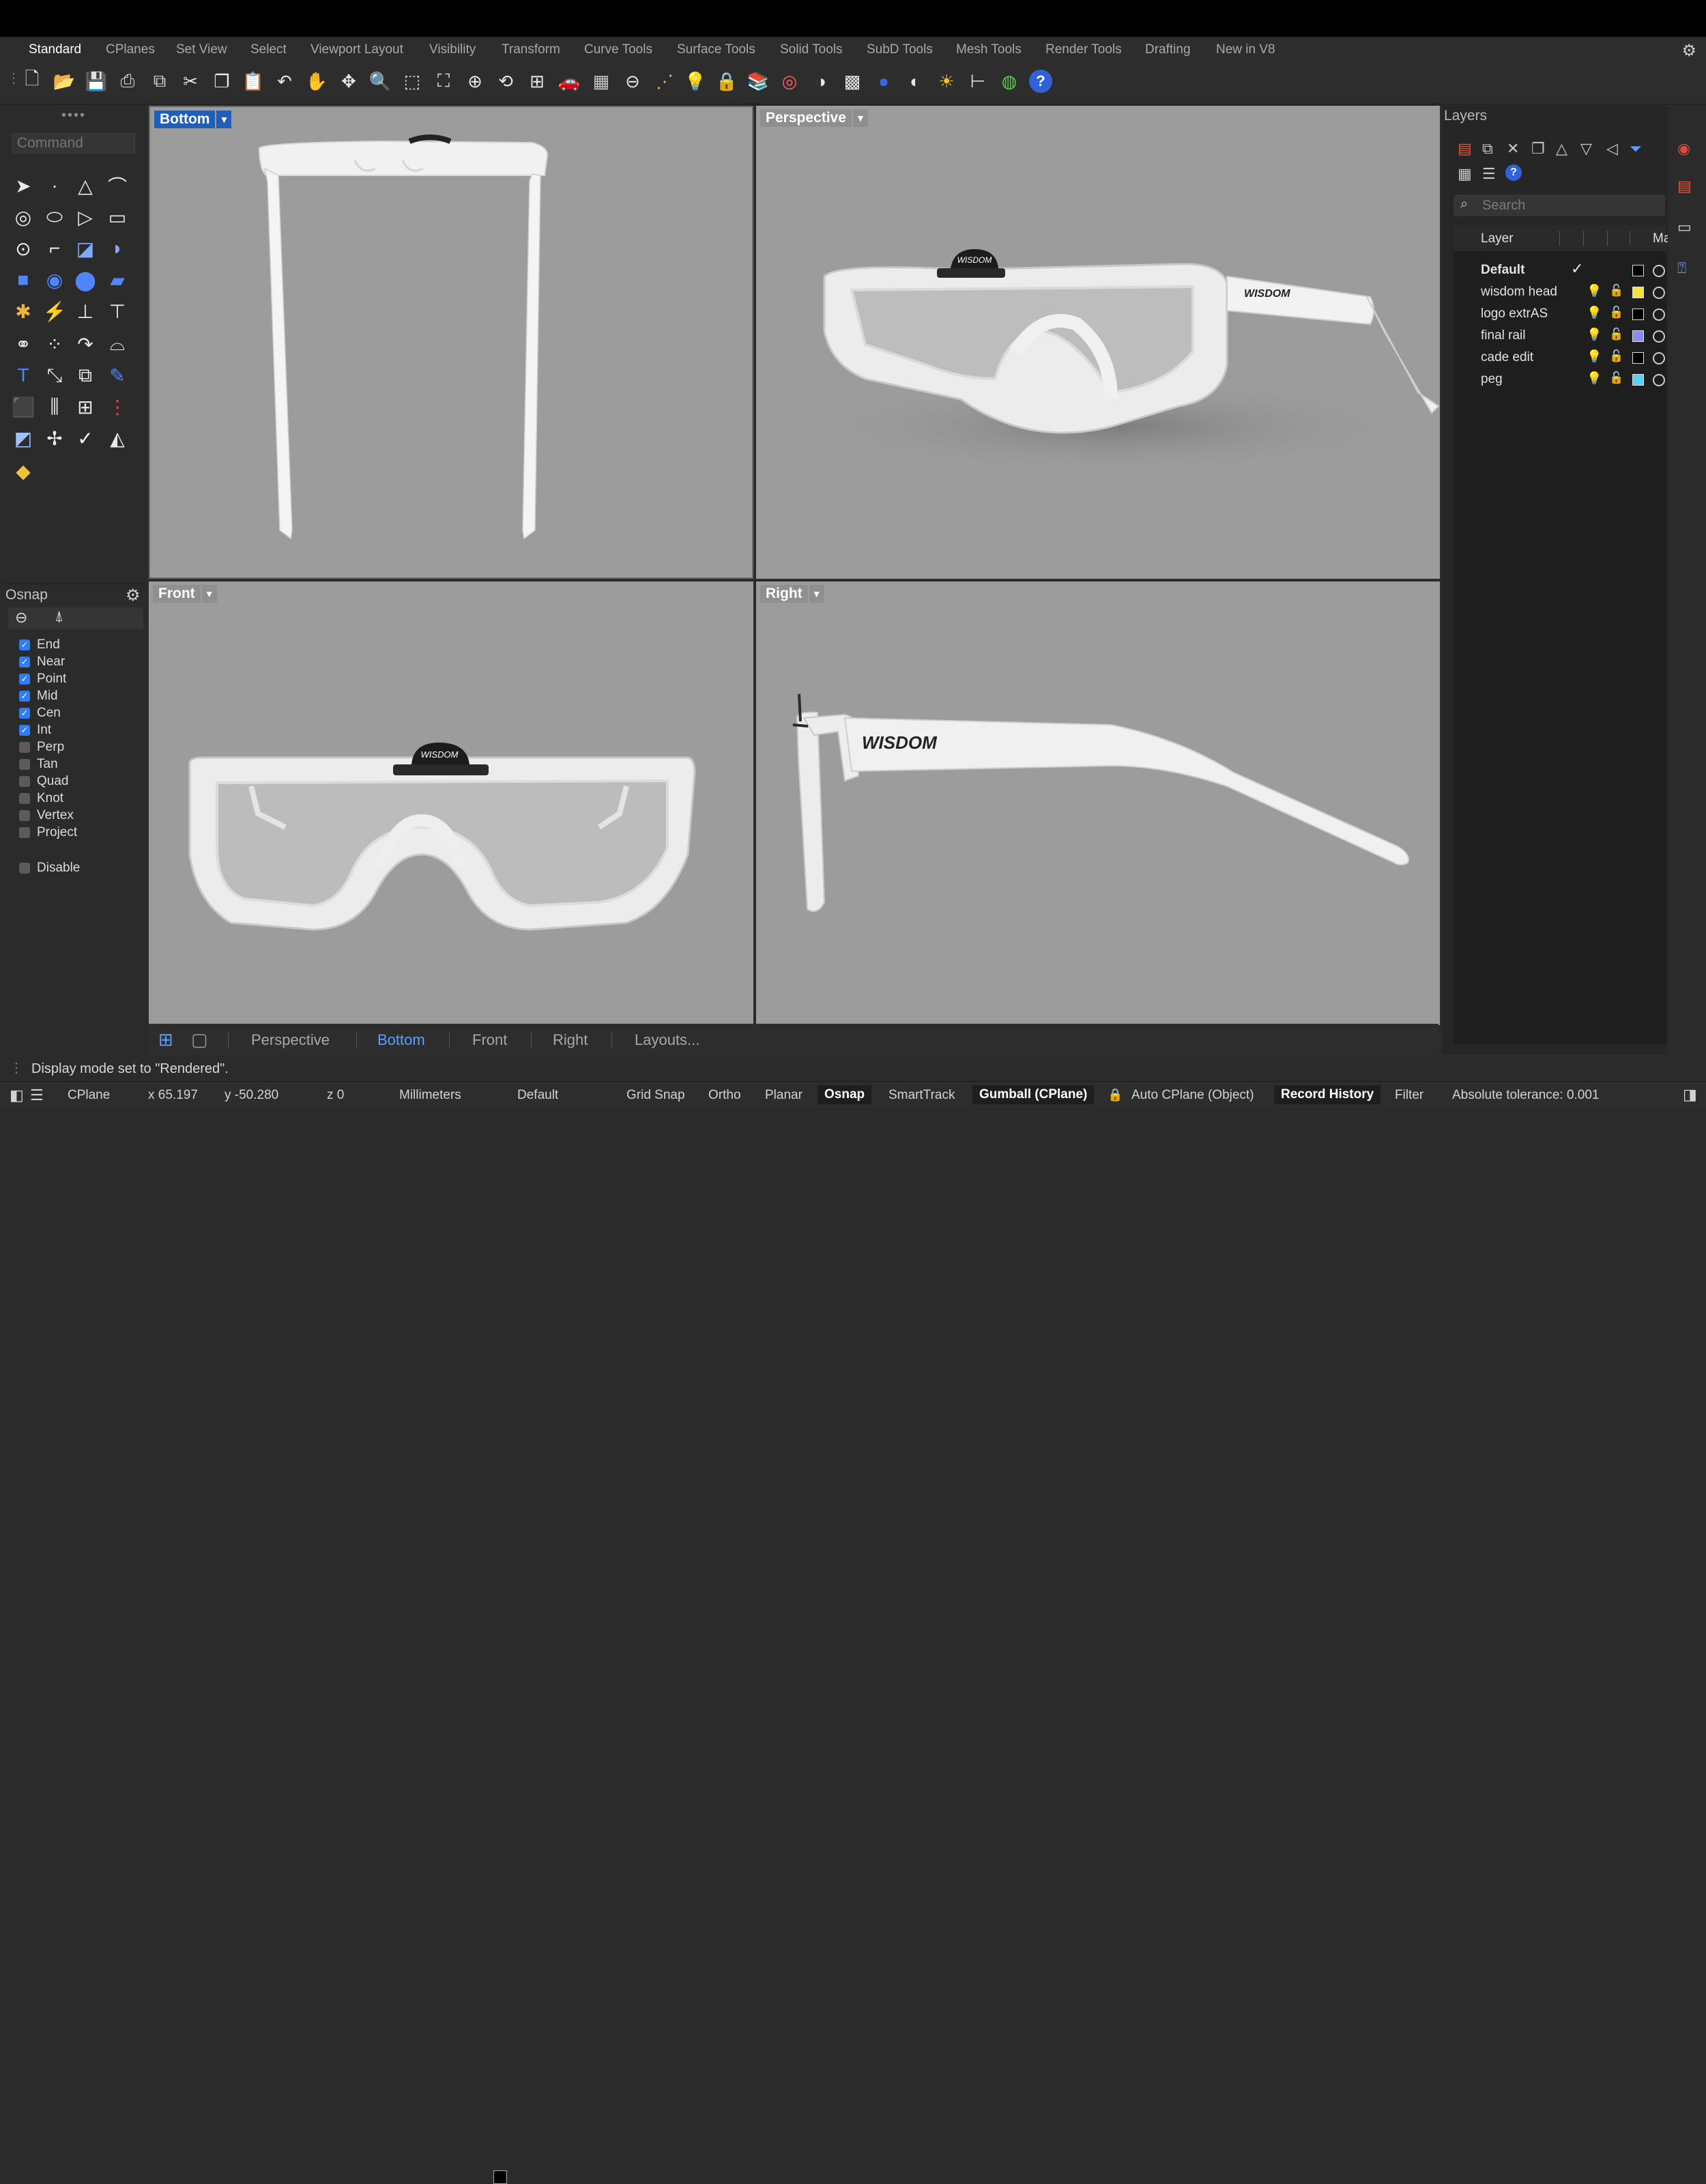 Image resolution: width=1706 pixels, height=2184 pixels. Describe the element at coordinates (1507, 357) in the screenshot. I see `layer-name: cade edit` at that location.